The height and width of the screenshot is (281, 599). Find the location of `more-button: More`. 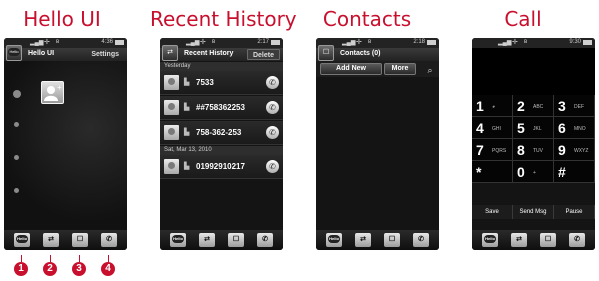

more-button: More is located at coordinates (400, 69).